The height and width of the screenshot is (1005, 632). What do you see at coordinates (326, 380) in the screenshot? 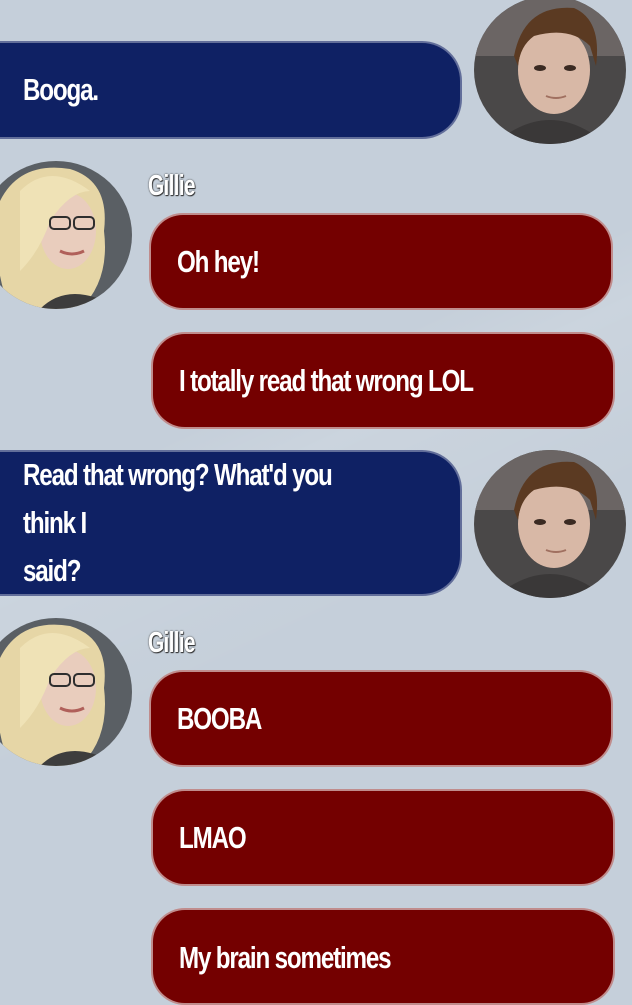
I see `message-text: I totally read that wrong LOL` at bounding box center [326, 380].